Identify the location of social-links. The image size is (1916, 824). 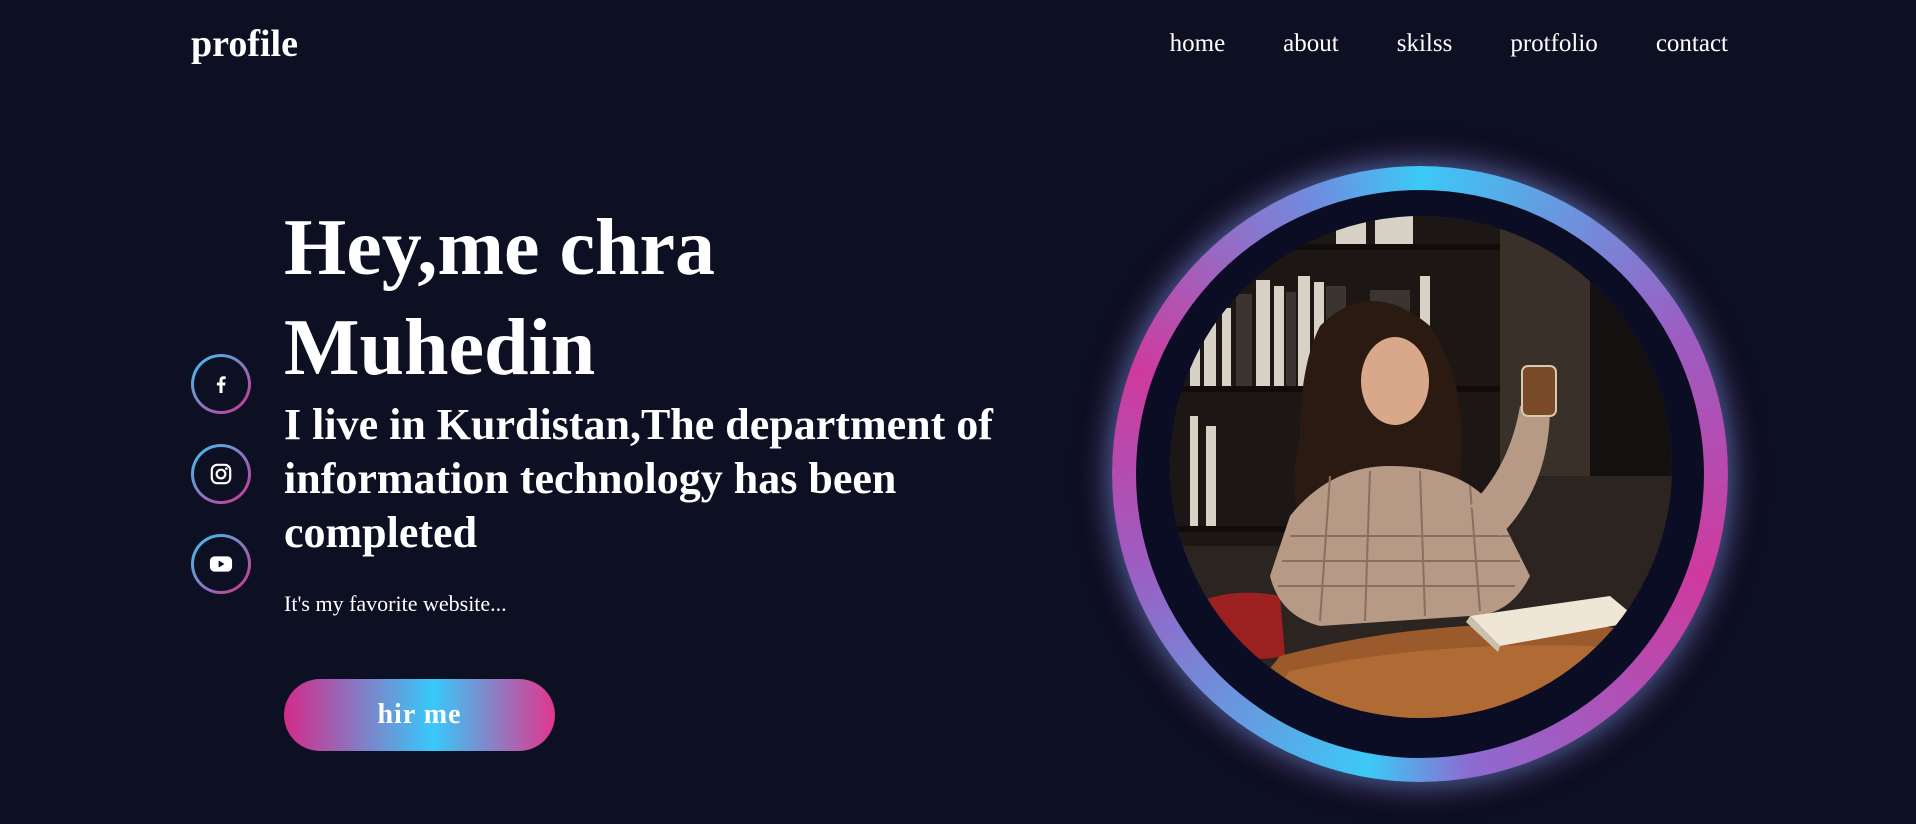
(221, 474).